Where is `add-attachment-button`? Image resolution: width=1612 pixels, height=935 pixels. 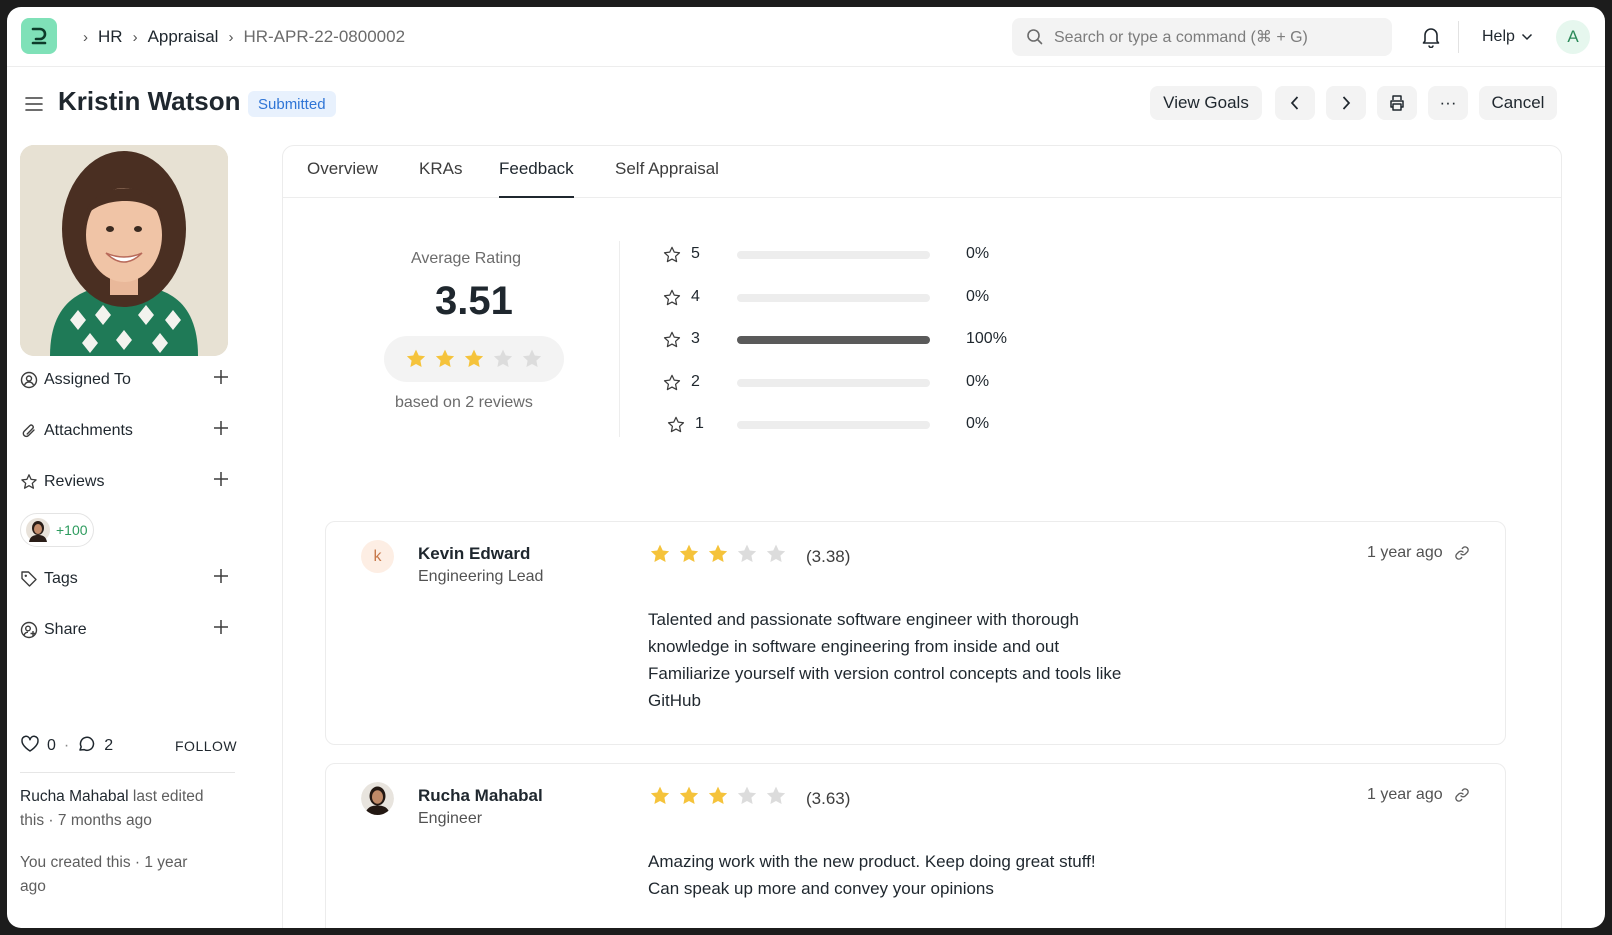 add-attachment-button is located at coordinates (221, 430).